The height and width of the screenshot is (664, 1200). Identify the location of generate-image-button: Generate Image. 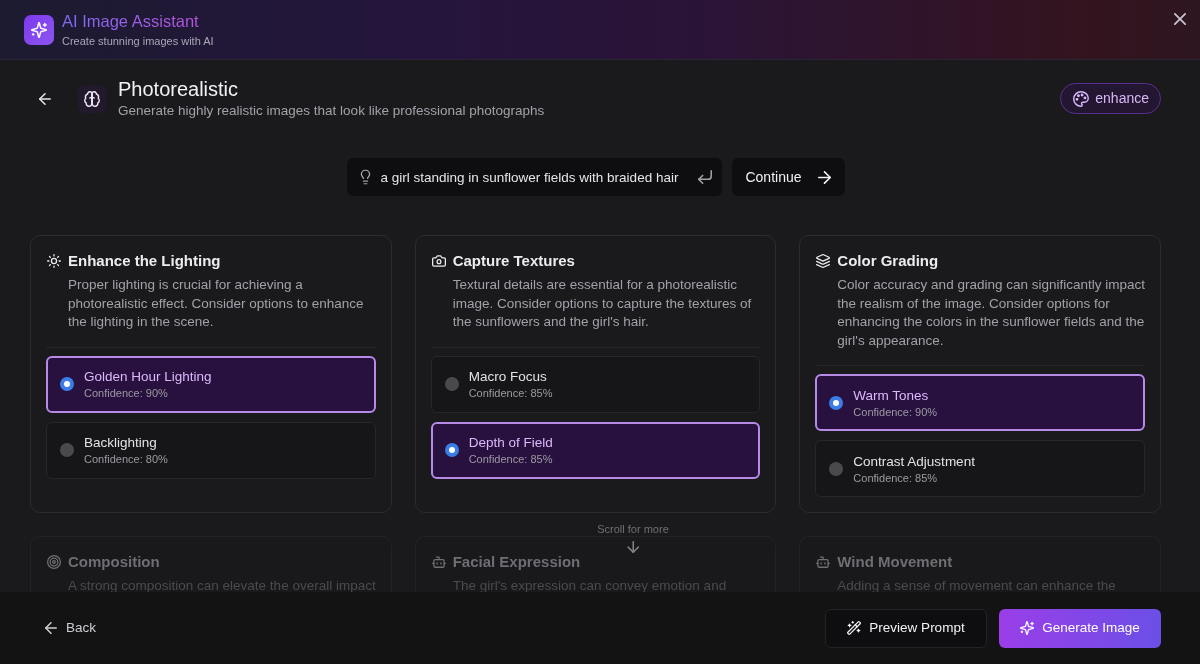
(1080, 628).